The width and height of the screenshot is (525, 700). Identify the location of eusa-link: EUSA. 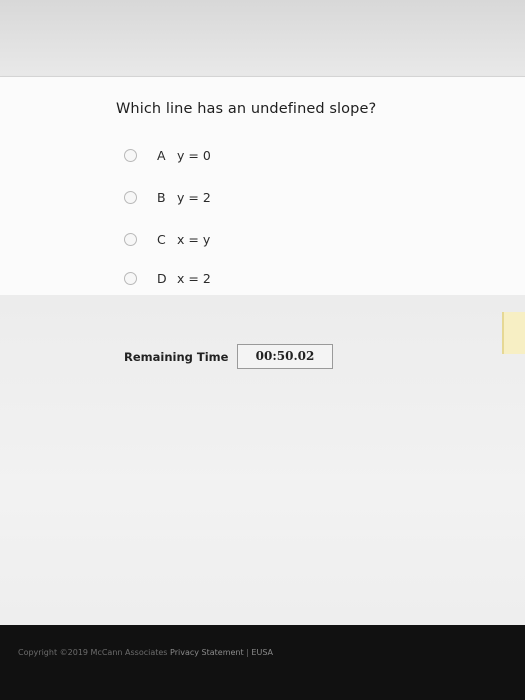
(262, 652).